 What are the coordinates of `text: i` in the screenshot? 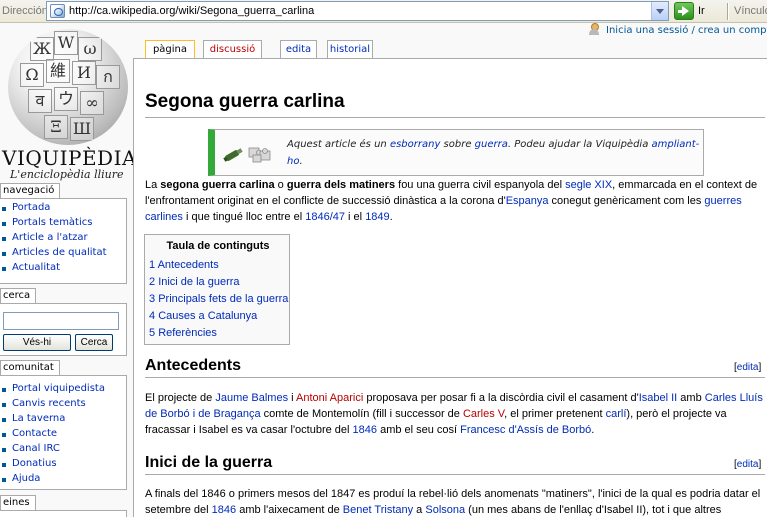 It's located at (292, 398).